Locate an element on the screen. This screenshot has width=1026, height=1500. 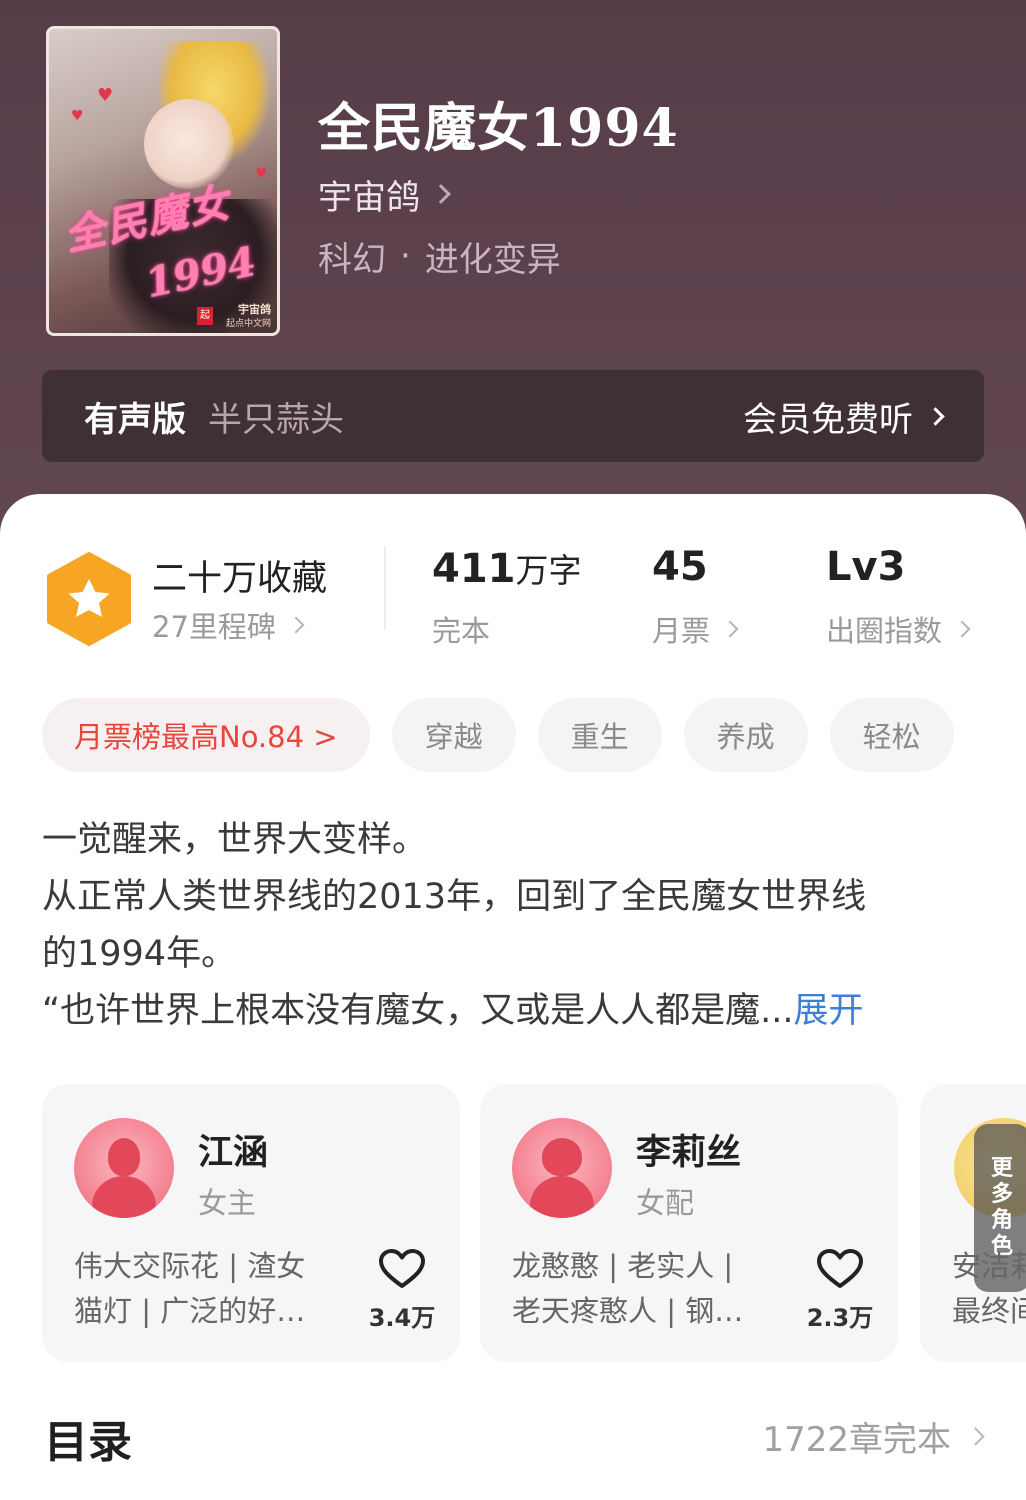
tag-chip: 养成 is located at coordinates (745, 735).